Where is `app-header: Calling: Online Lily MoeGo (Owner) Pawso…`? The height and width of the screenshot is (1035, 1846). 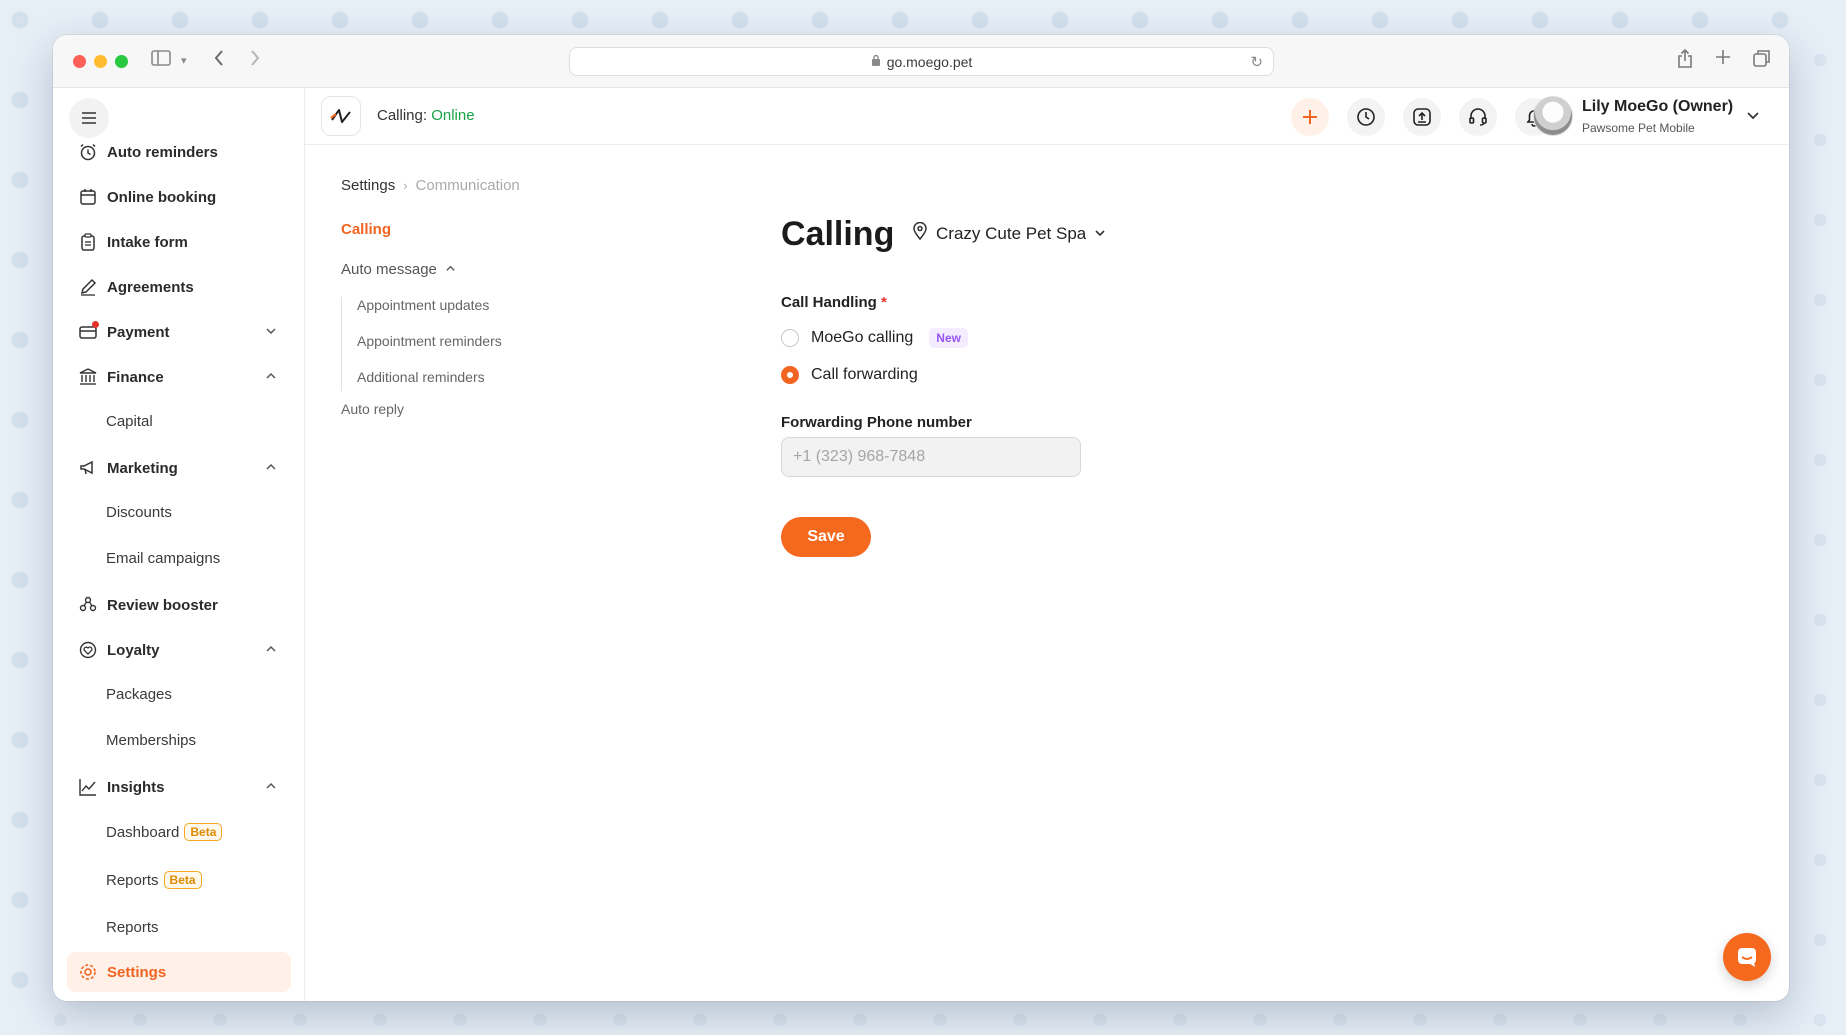 app-header: Calling: Online Lily MoeGo (Owner) Pawso… is located at coordinates (1047, 116).